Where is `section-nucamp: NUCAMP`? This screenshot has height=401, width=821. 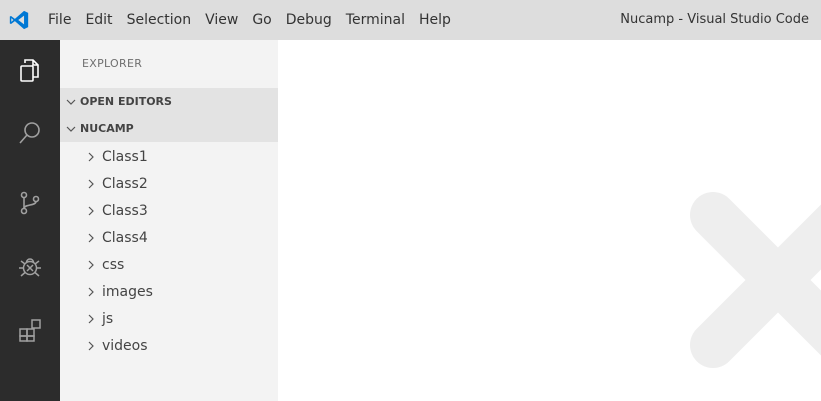
section-nucamp: NUCAMP is located at coordinates (169, 128).